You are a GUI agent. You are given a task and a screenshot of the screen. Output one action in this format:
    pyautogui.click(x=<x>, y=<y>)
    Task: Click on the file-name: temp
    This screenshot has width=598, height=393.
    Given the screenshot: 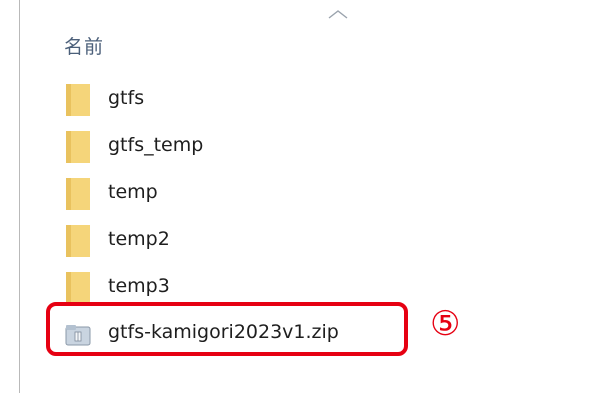 What is the action you would take?
    pyautogui.click(x=133, y=192)
    